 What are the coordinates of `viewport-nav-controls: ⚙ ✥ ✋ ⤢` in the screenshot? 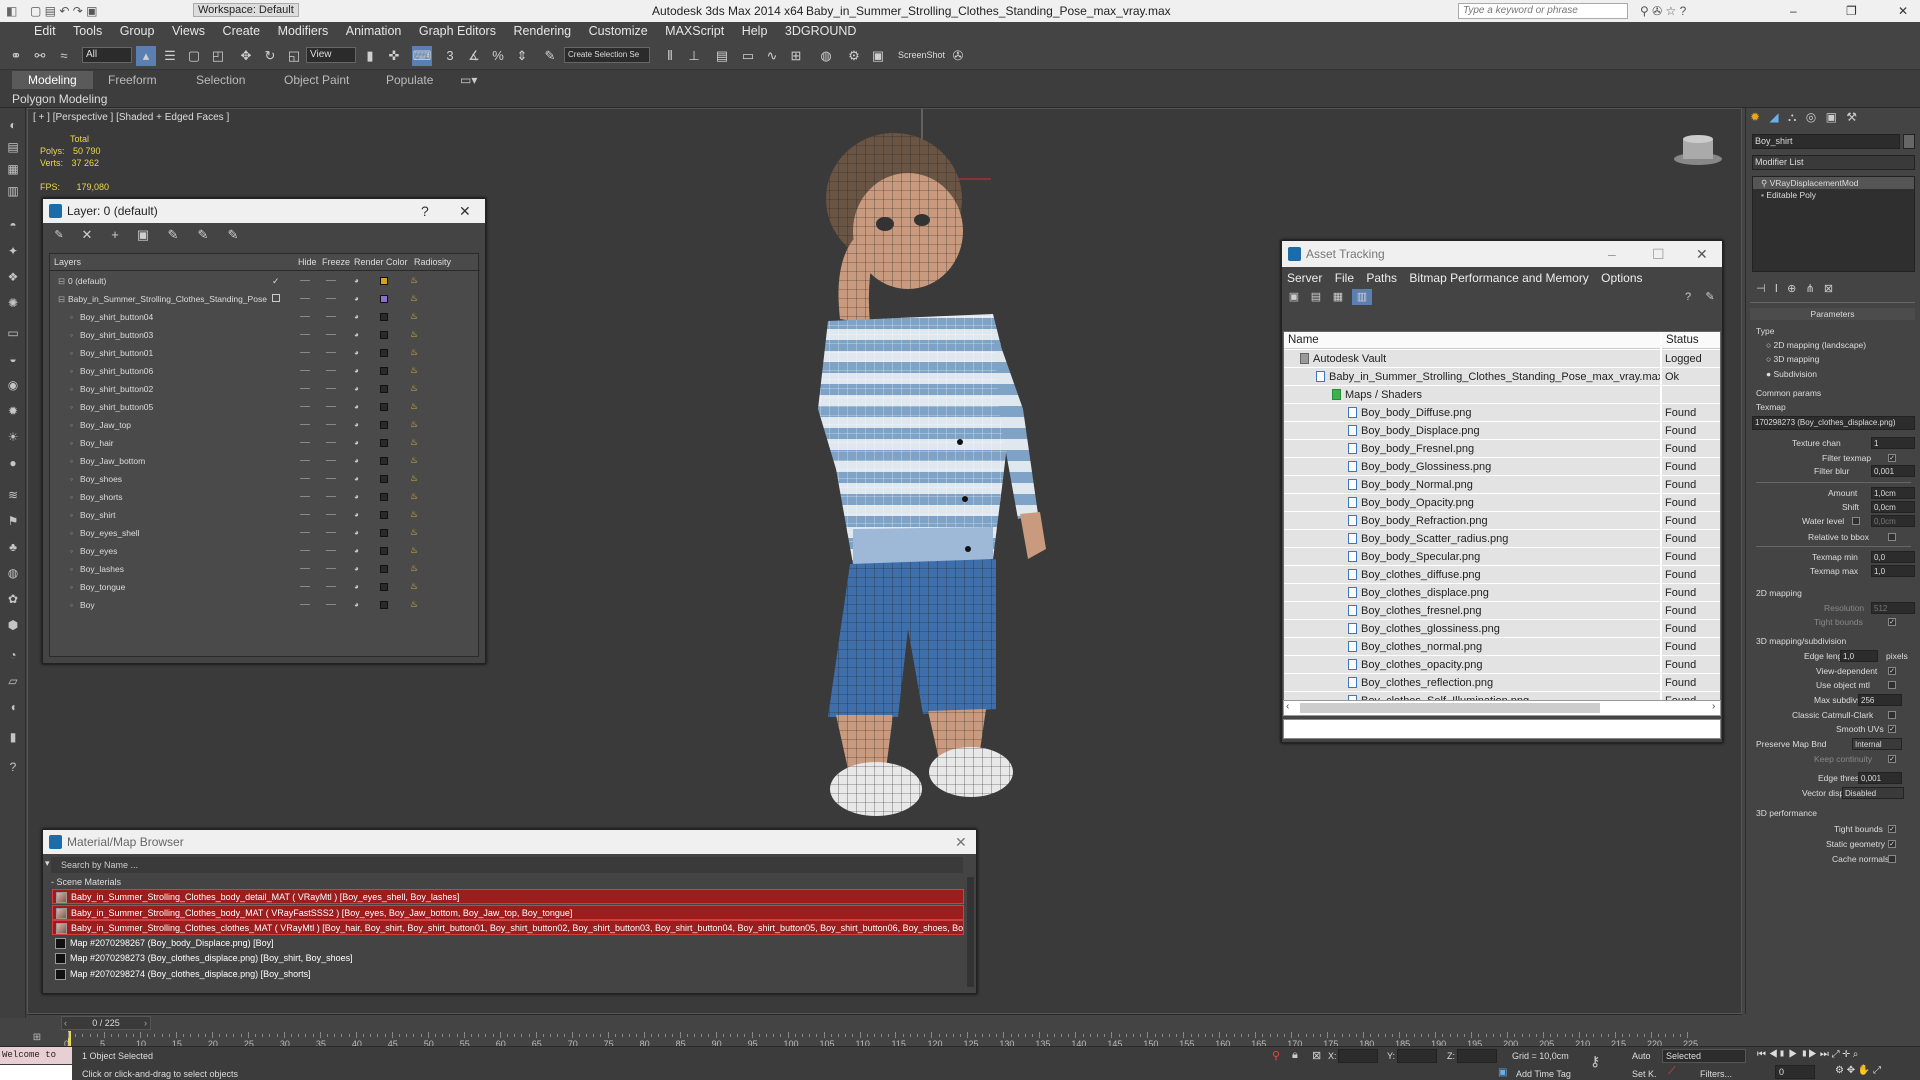 It's located at (1876, 1072).